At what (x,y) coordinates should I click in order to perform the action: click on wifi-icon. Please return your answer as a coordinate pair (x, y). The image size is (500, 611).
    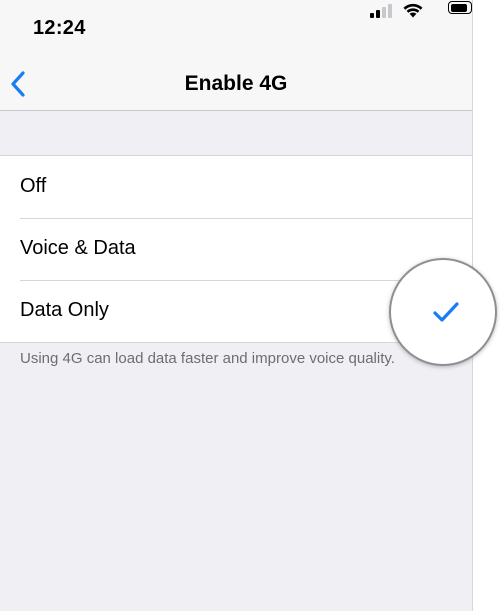
    Looking at the image, I should click on (413, 10).